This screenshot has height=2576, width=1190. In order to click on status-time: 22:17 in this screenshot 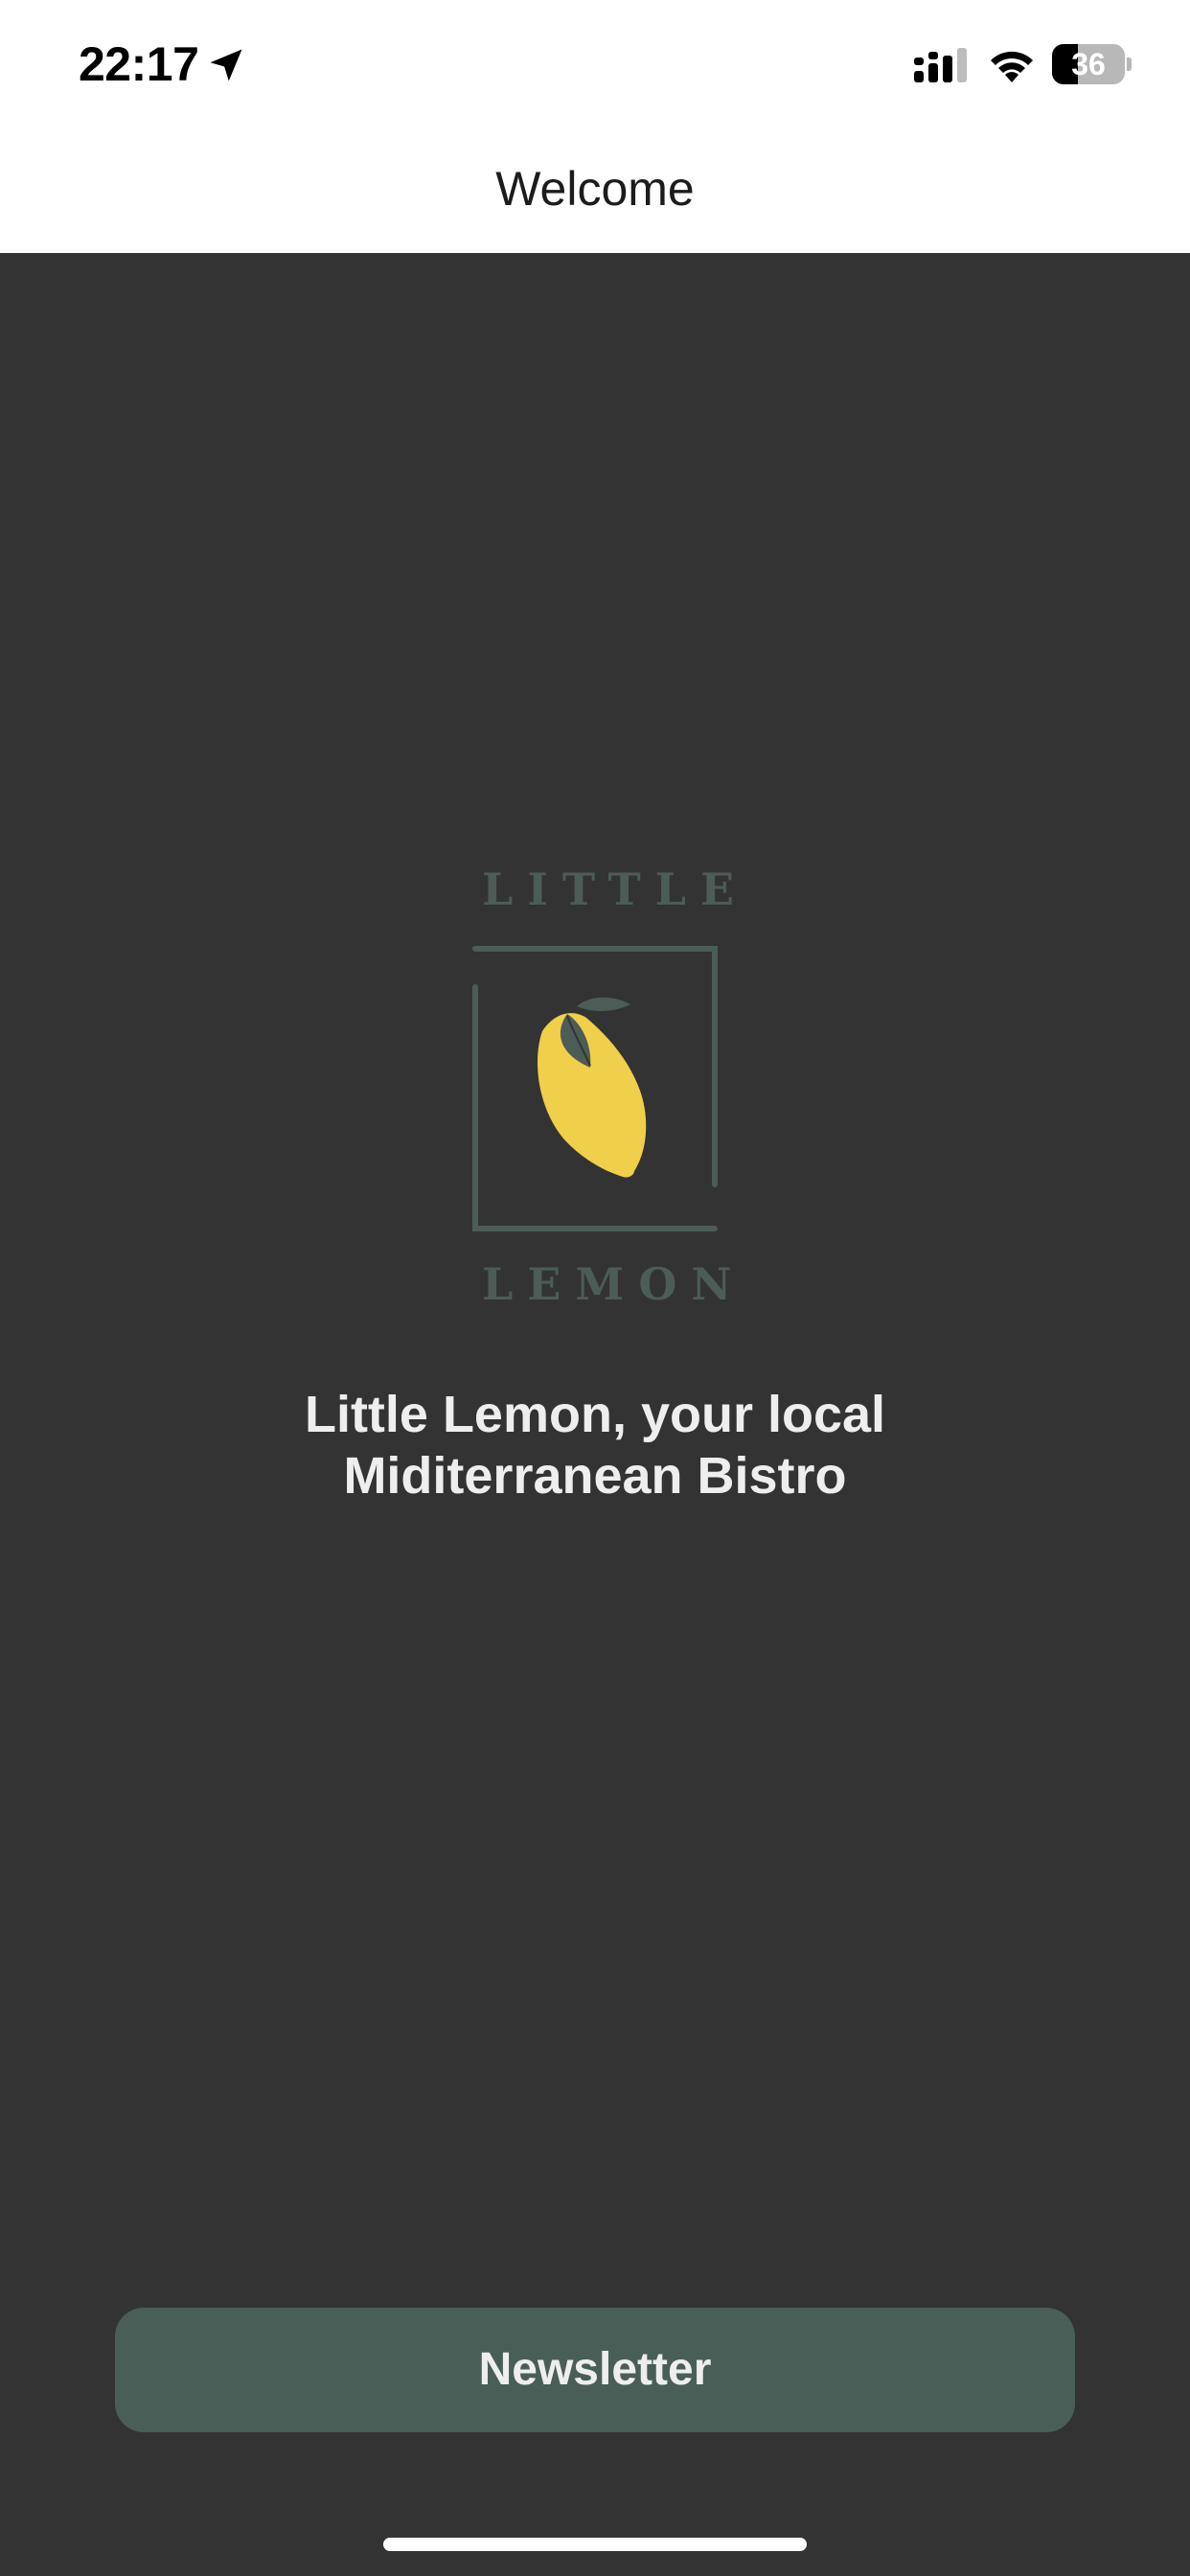, I will do `click(139, 64)`.